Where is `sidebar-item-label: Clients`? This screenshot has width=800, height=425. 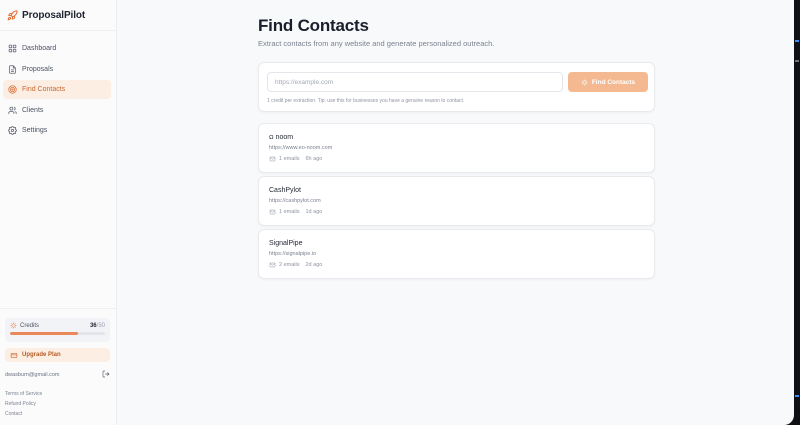 sidebar-item-label: Clients is located at coordinates (33, 110).